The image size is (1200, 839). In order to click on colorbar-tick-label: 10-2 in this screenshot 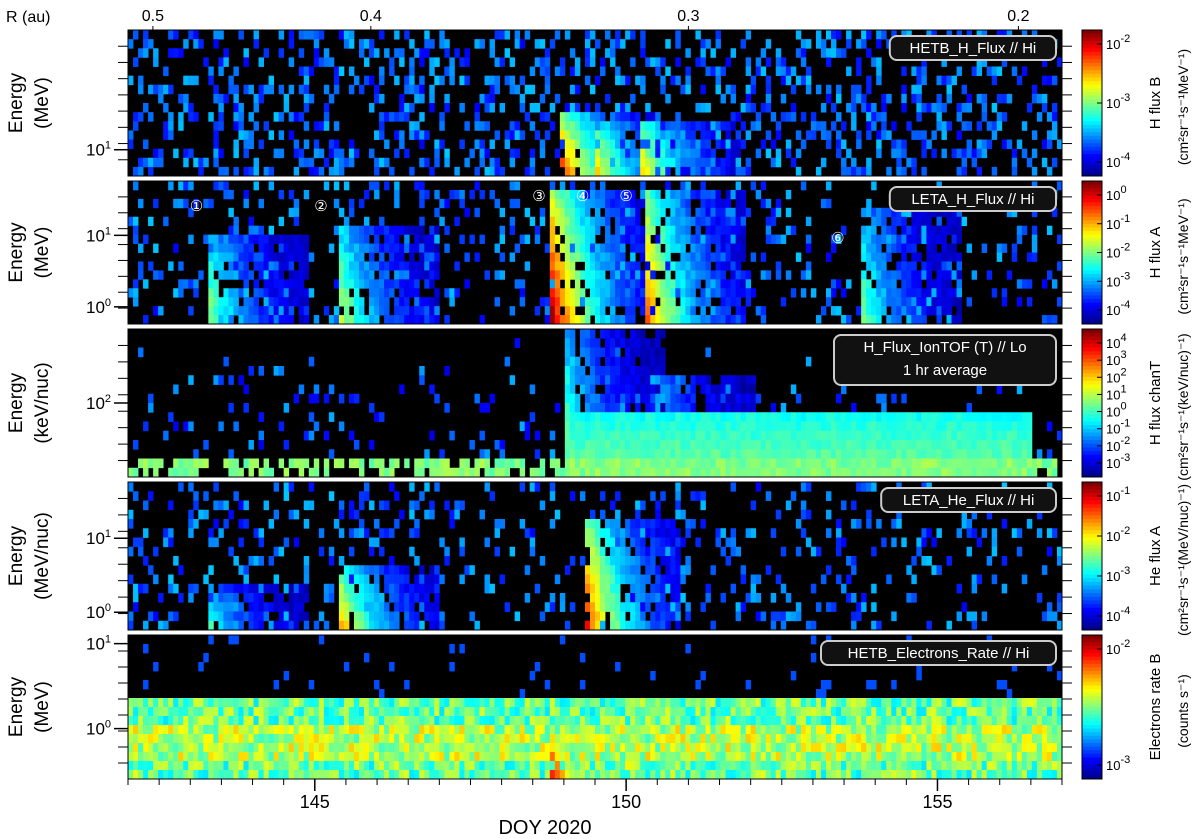, I will do `click(1118, 251)`.